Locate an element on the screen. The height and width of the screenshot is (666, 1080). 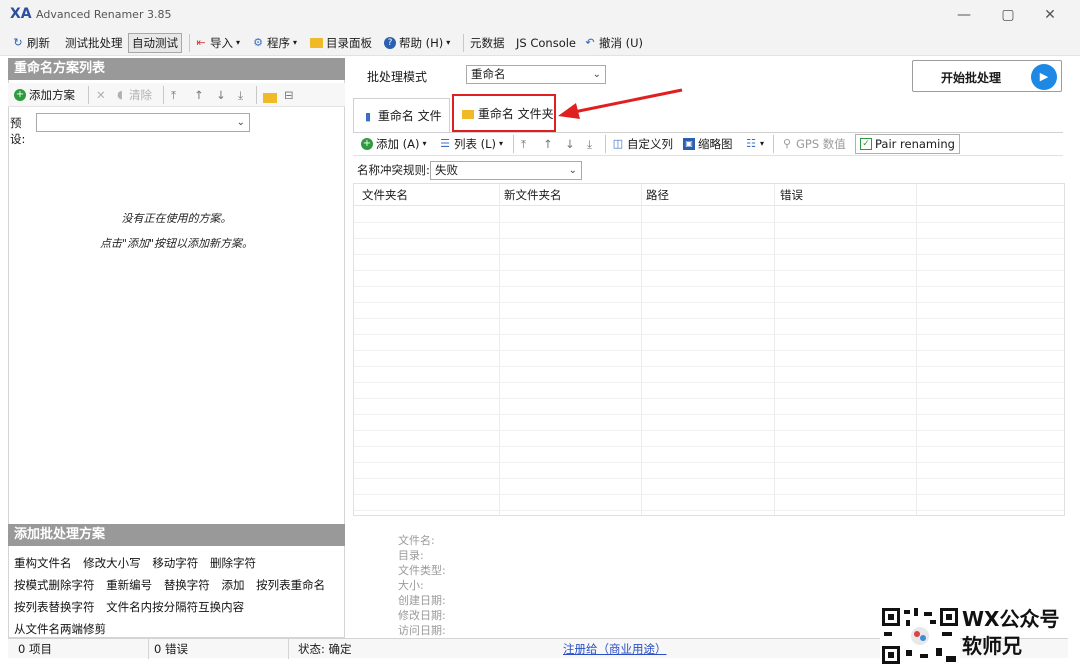
image-icon: ▣ is located at coordinates (689, 144).